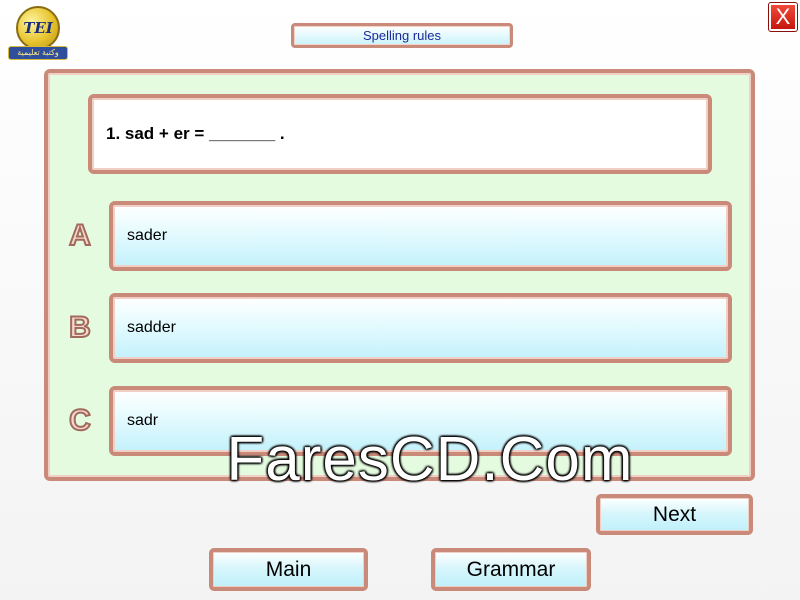  What do you see at coordinates (143, 420) in the screenshot?
I see `answer-option-c-text: sadr` at bounding box center [143, 420].